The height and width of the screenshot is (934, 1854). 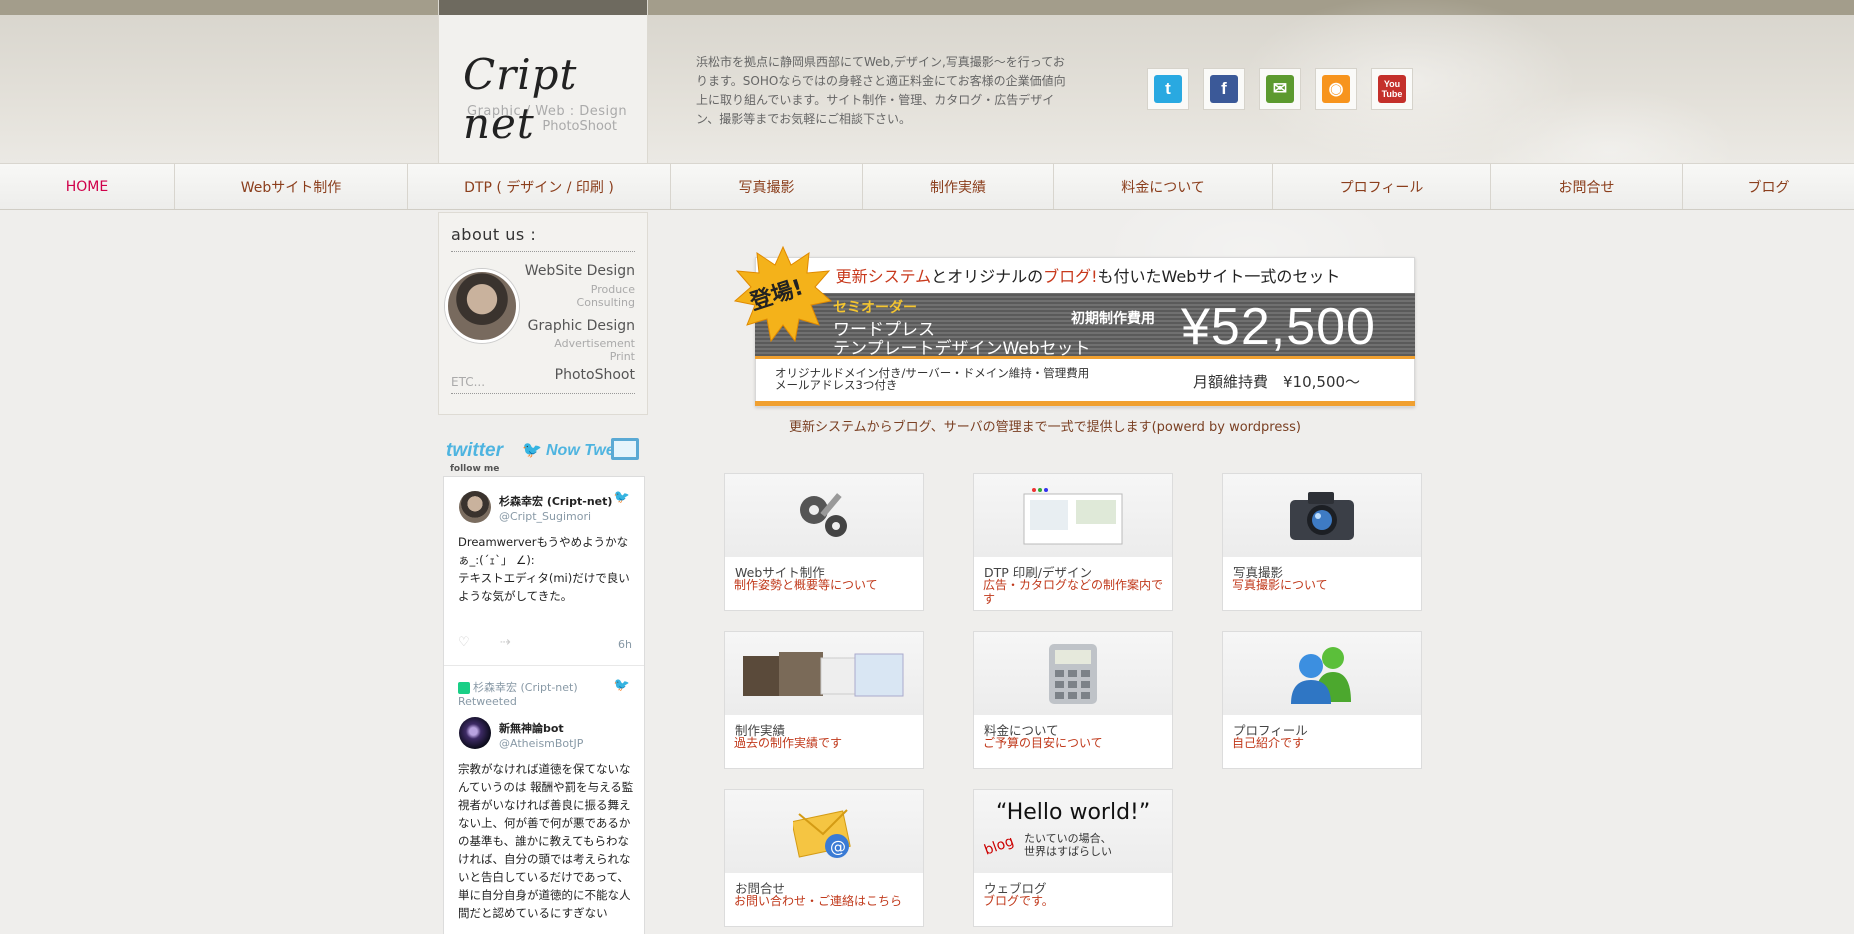 What do you see at coordinates (547, 111) in the screenshot?
I see `logo-tagline: Graphic / Web : Design` at bounding box center [547, 111].